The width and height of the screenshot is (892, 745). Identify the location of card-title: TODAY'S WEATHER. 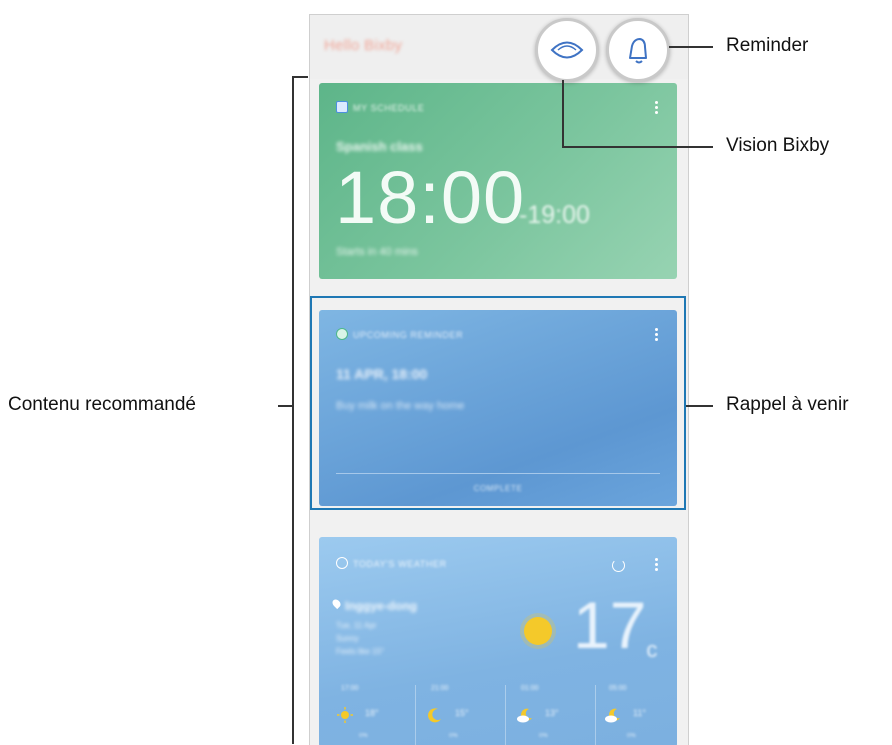
(400, 564).